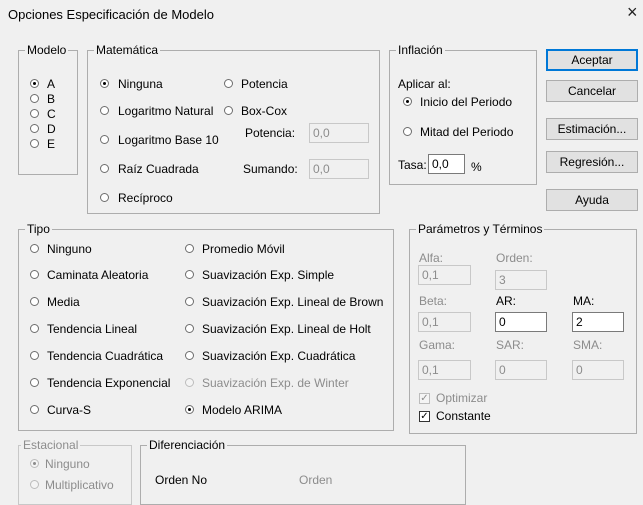  Describe the element at coordinates (270, 169) in the screenshot. I see `sumando-label: Sumando:` at that location.